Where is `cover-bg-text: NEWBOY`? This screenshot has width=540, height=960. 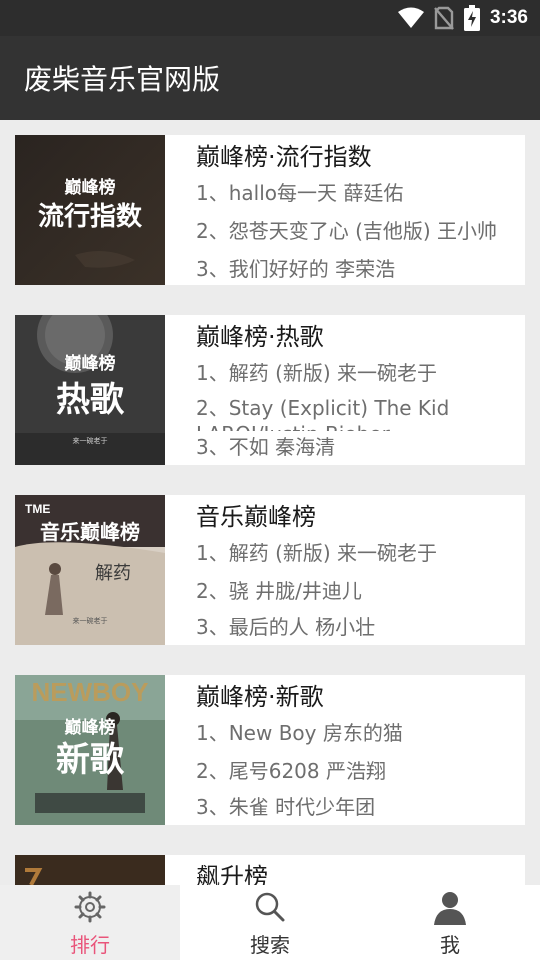 cover-bg-text: NEWBOY is located at coordinates (90, 692).